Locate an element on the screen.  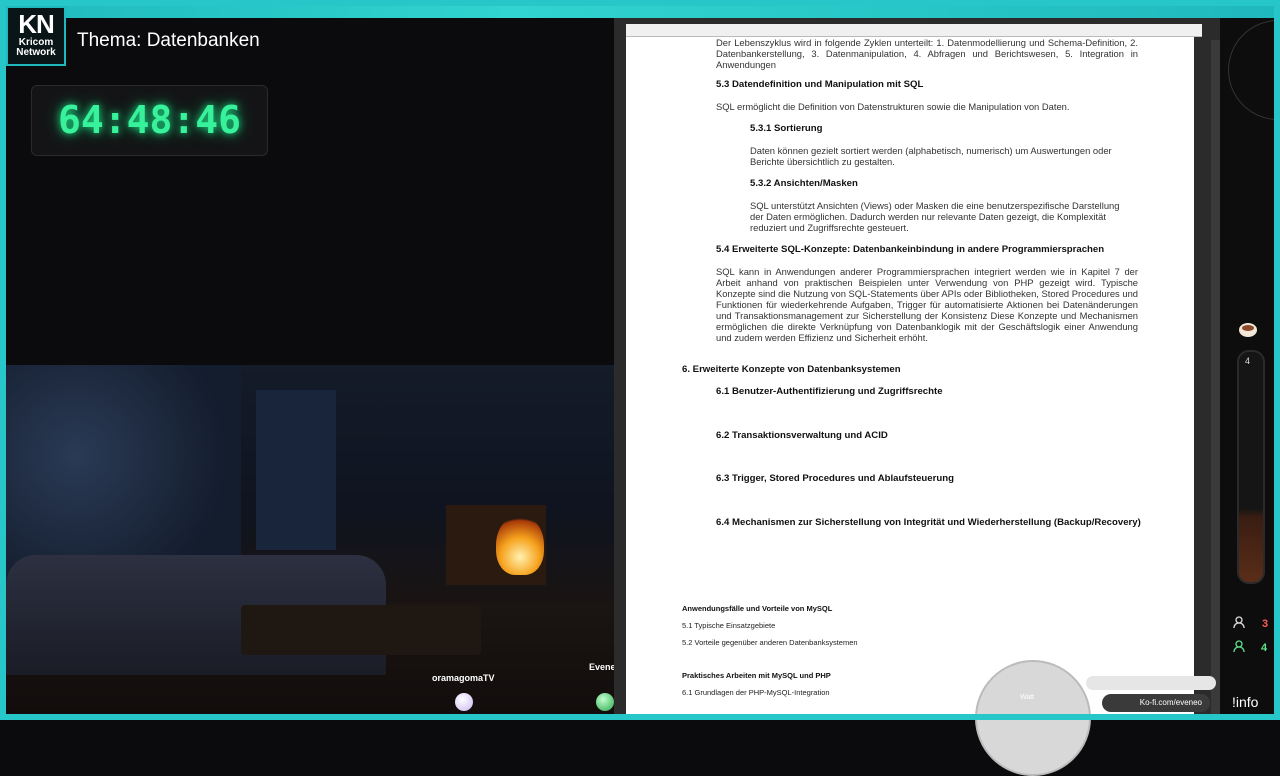
countdown-timer: 64:48:46 is located at coordinates (149, 120).